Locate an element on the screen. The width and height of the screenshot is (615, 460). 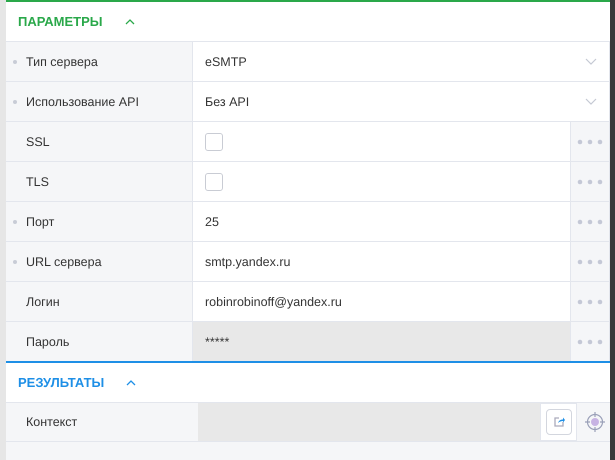
field-label: URL сервера is located at coordinates (64, 261).